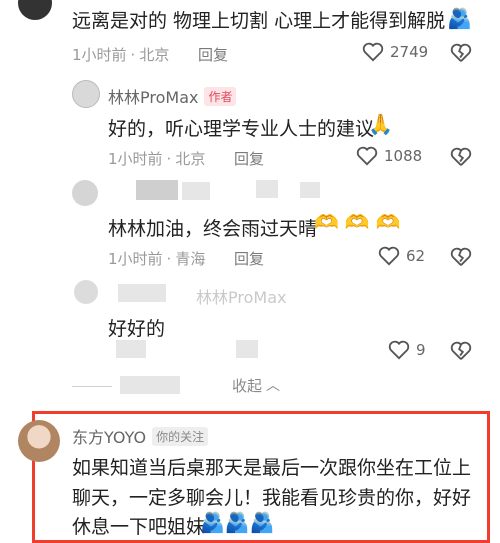 Image resolution: width=500 pixels, height=543 pixels. What do you see at coordinates (241, 297) in the screenshot?
I see `faded-author-name: 林林ProMax` at bounding box center [241, 297].